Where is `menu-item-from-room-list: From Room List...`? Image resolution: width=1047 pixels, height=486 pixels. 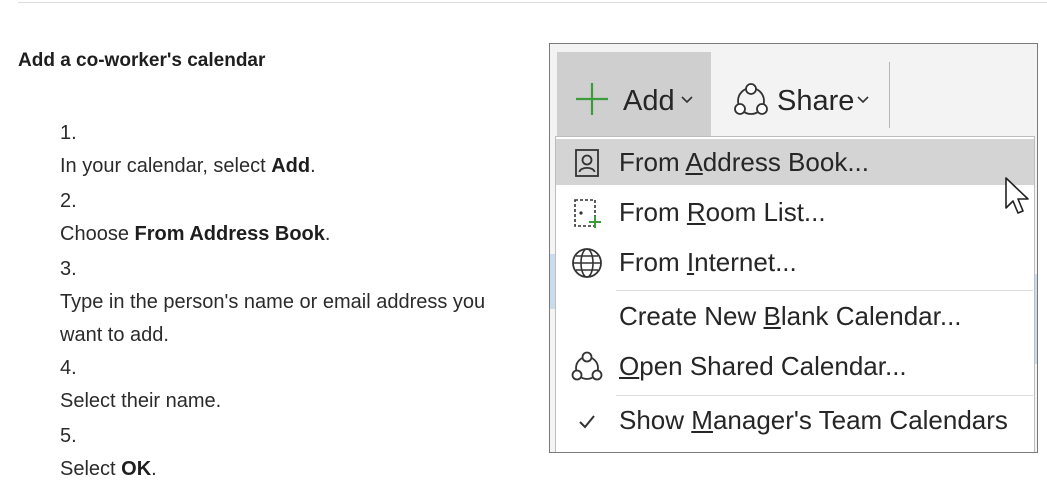
menu-item-from-room-list: From Room List... is located at coordinates (795, 212).